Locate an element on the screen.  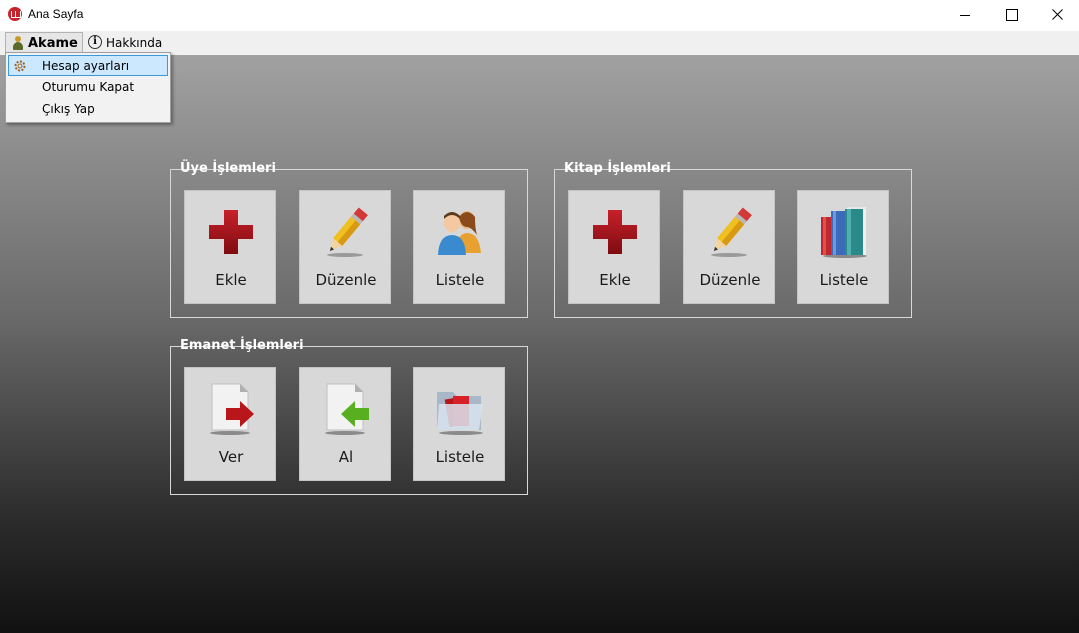
menu-item-label: Çıkış Yap is located at coordinates (68, 109).